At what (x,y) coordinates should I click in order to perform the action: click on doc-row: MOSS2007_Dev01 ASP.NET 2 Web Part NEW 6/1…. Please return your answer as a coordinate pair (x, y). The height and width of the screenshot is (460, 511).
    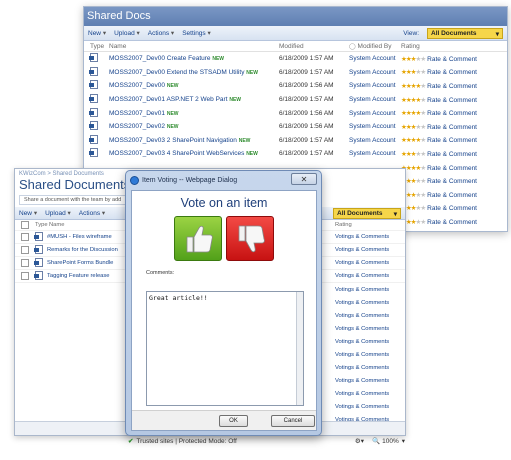
    Looking at the image, I should click on (295, 100).